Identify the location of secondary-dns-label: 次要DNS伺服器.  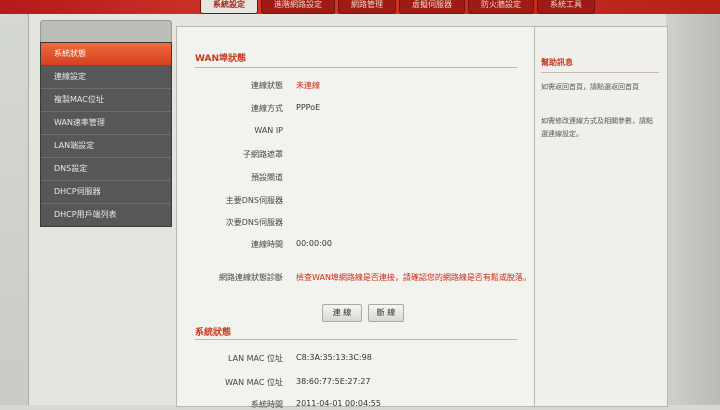
(254, 222).